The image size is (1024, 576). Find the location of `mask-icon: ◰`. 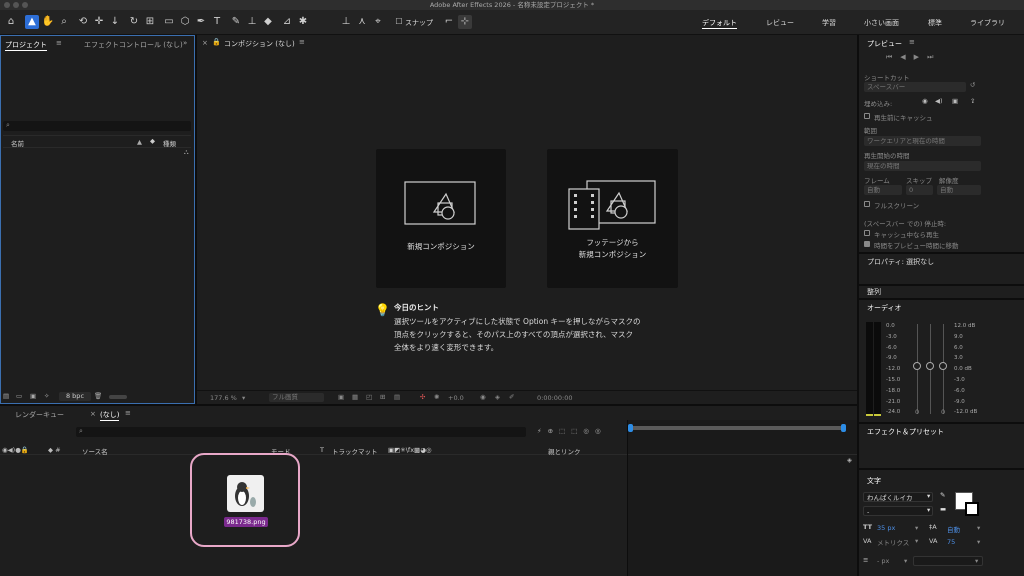

mask-icon: ◰ is located at coordinates (369, 397).